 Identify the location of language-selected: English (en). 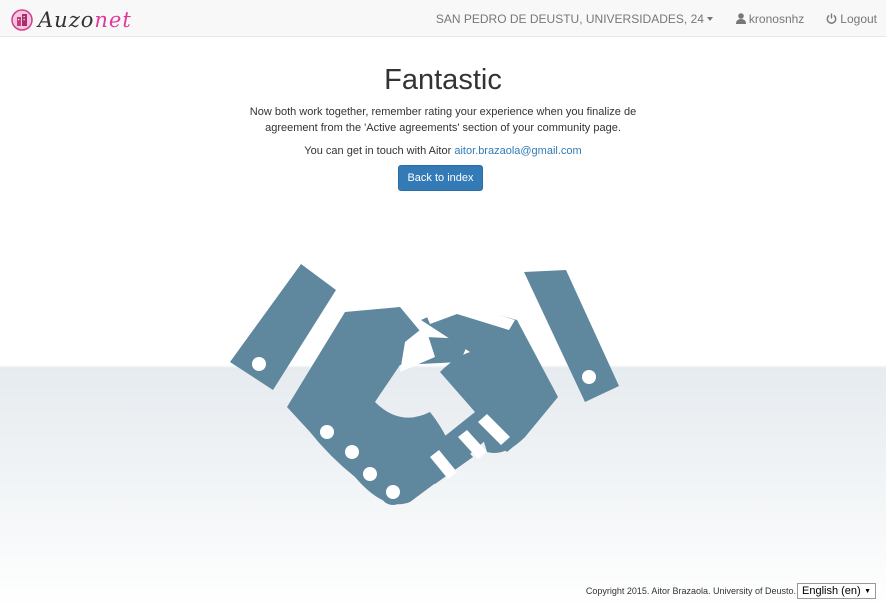
(831, 591).